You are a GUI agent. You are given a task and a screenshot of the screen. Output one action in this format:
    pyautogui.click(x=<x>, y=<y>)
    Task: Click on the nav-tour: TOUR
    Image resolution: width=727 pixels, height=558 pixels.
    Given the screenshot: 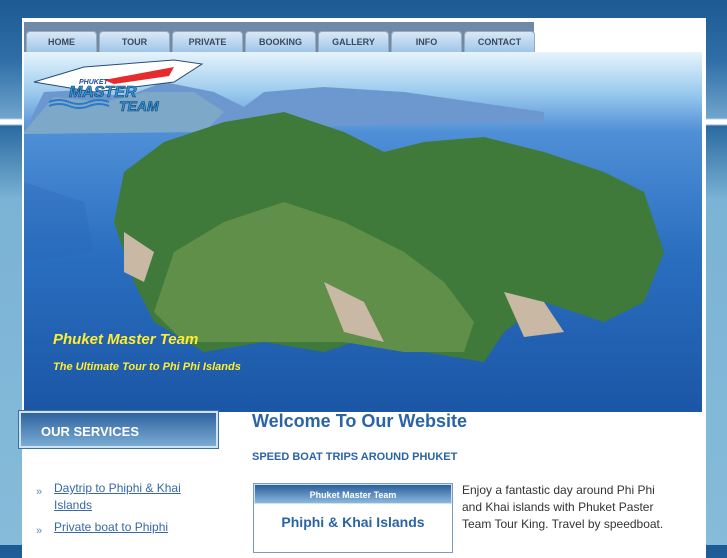 What is the action you would take?
    pyautogui.click(x=134, y=42)
    